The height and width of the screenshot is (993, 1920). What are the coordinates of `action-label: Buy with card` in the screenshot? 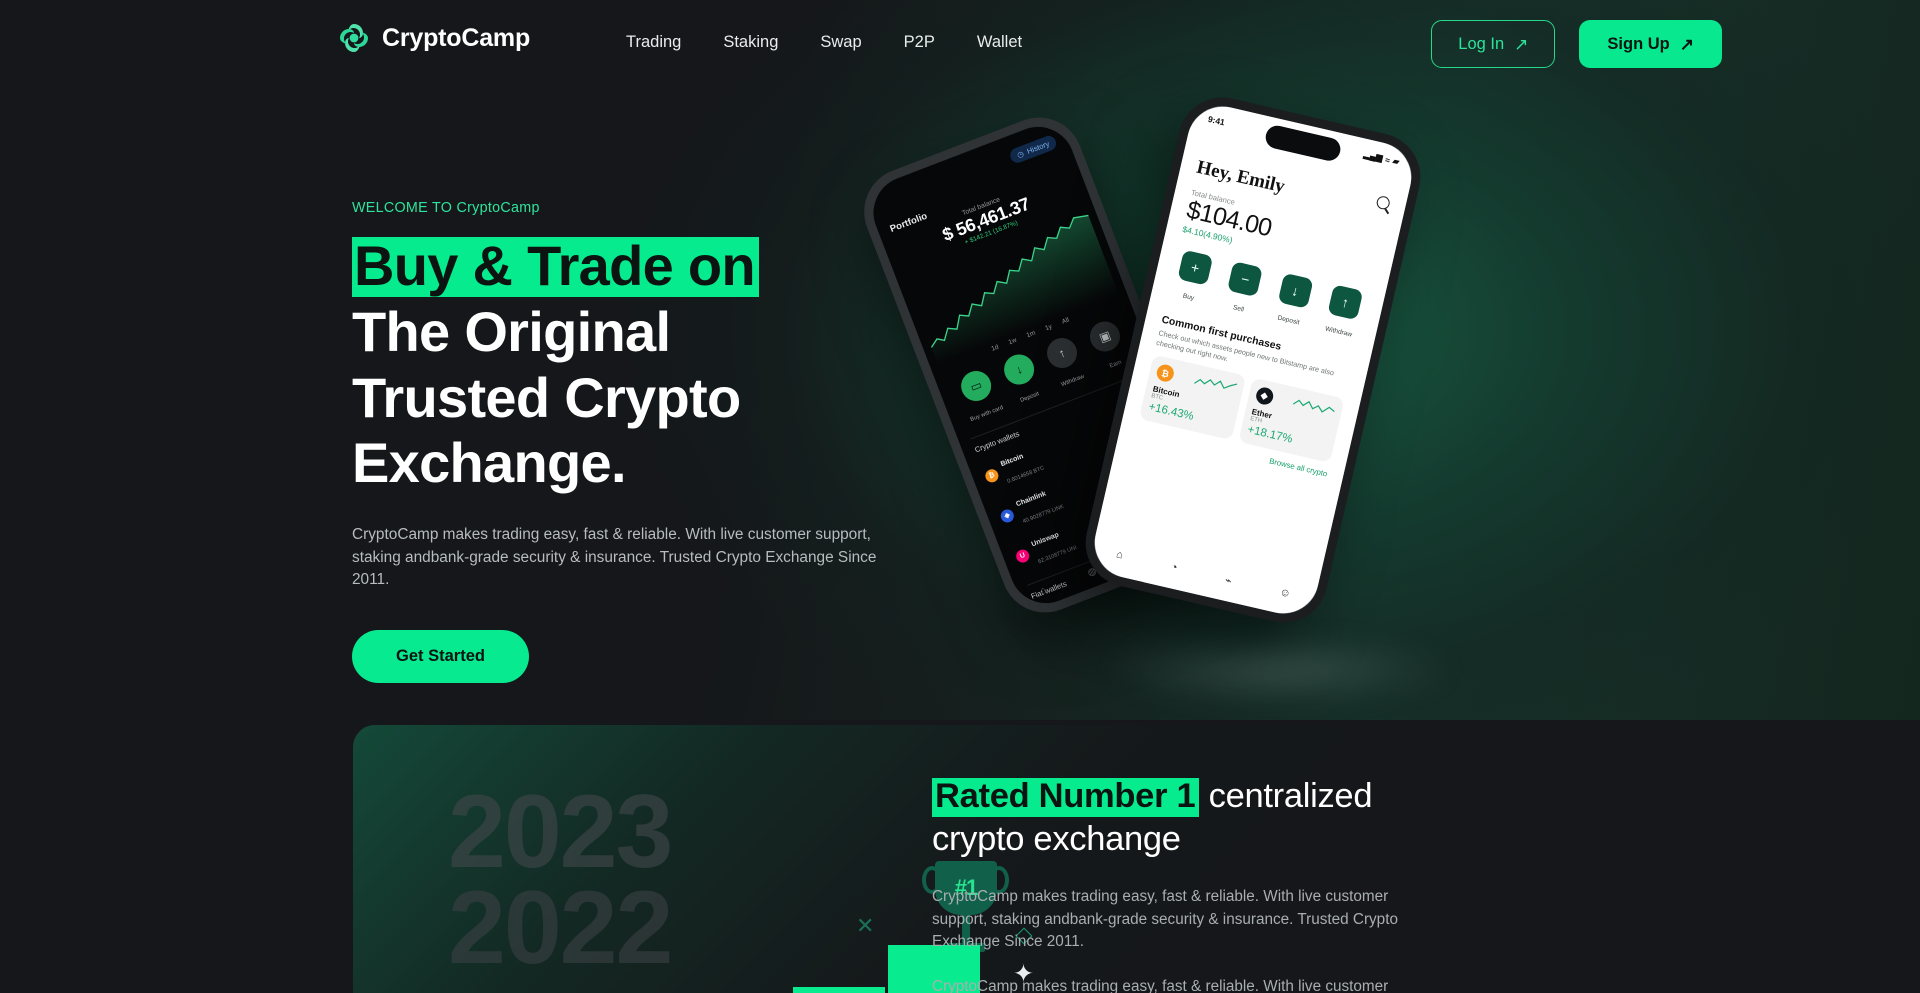 It's located at (987, 414).